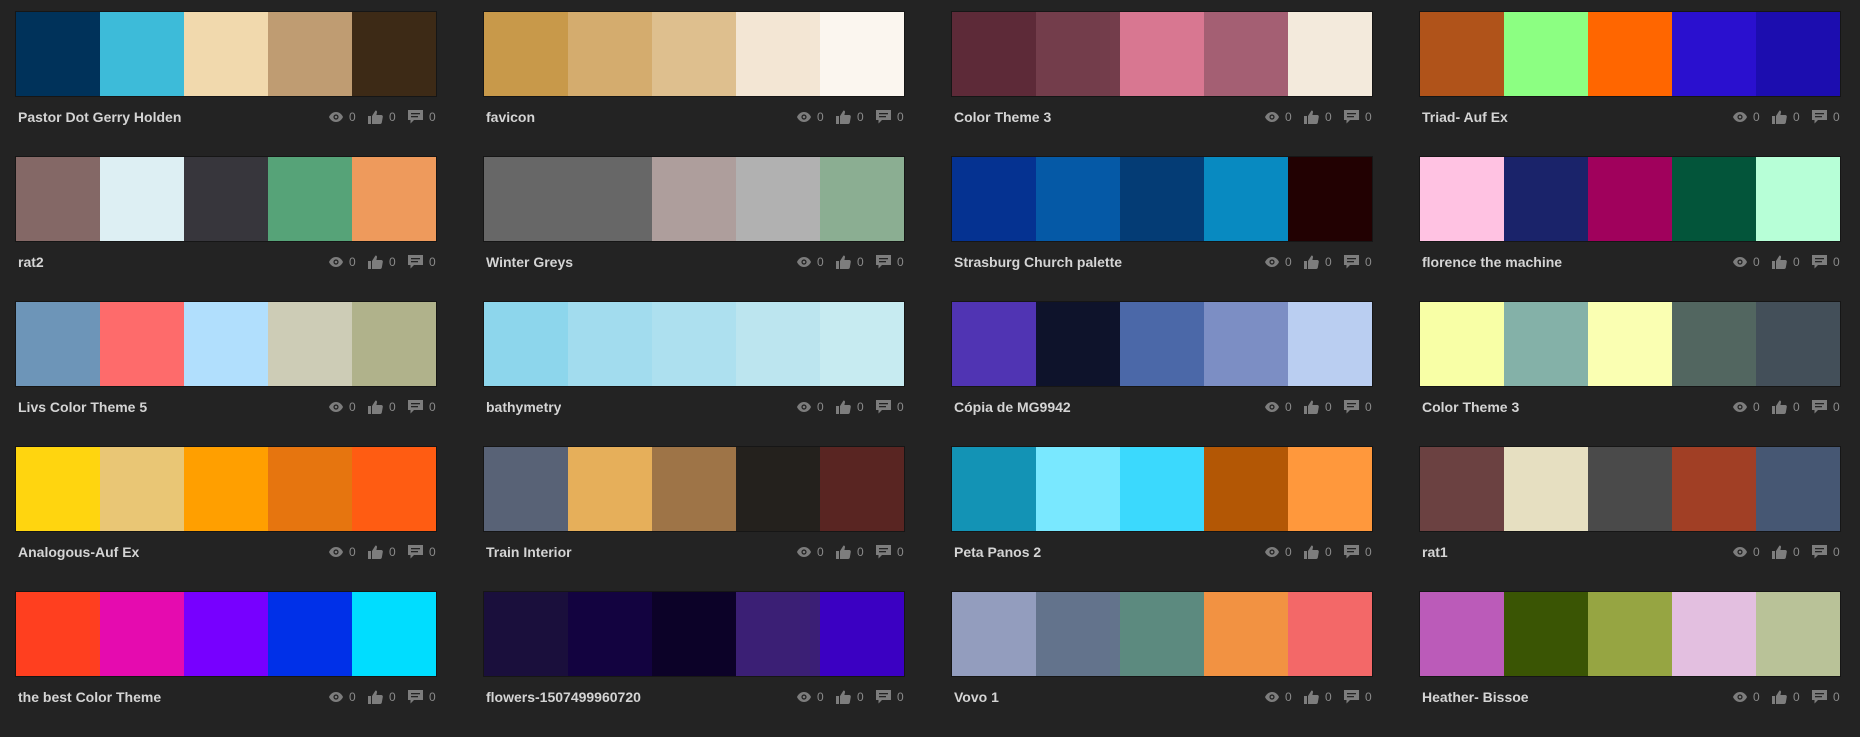 This screenshot has width=1860, height=737. Describe the element at coordinates (1464, 117) in the screenshot. I see `theme-name-link: Triad- Auf Ex` at that location.